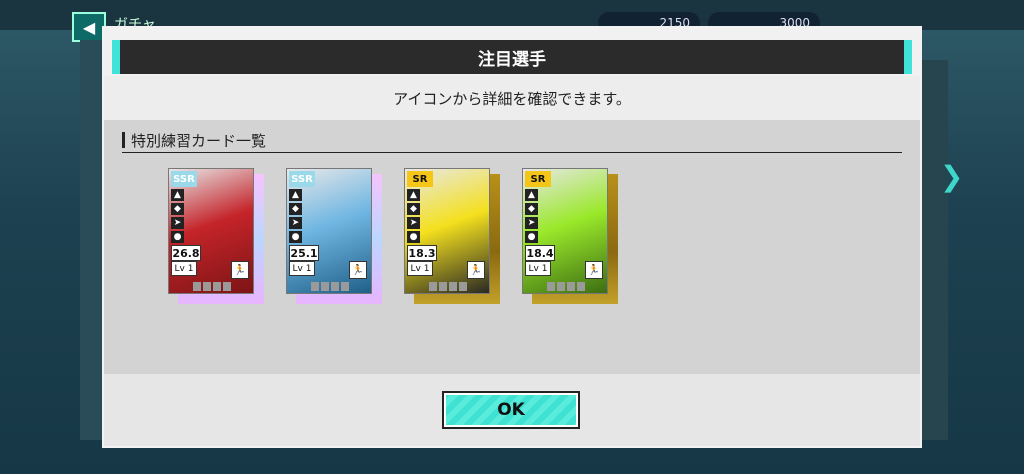 Image resolution: width=1024 pixels, height=474 pixels. I want to click on section-title: 特別練習カード一覧, so click(199, 140).